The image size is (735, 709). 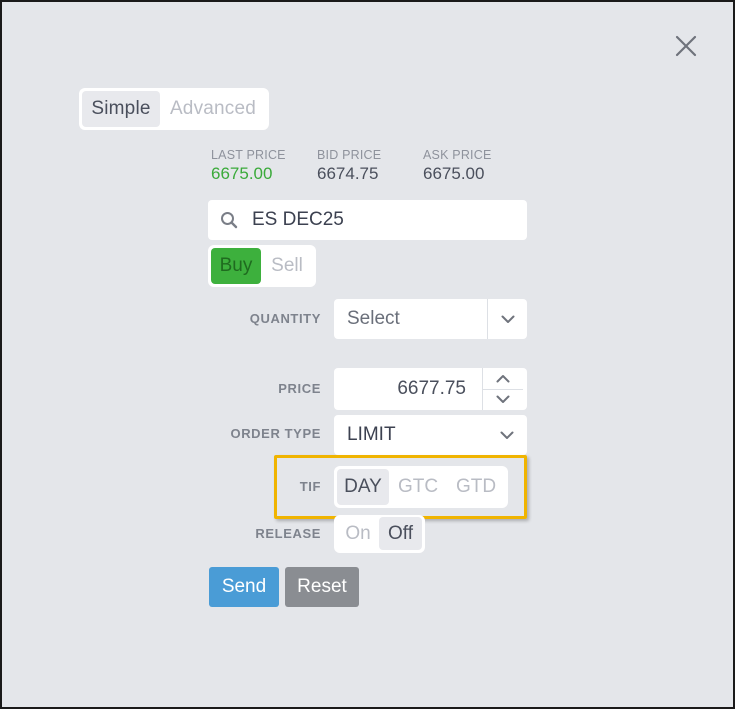 What do you see at coordinates (349, 155) in the screenshot?
I see `bid-price-label: BID PRICE` at bounding box center [349, 155].